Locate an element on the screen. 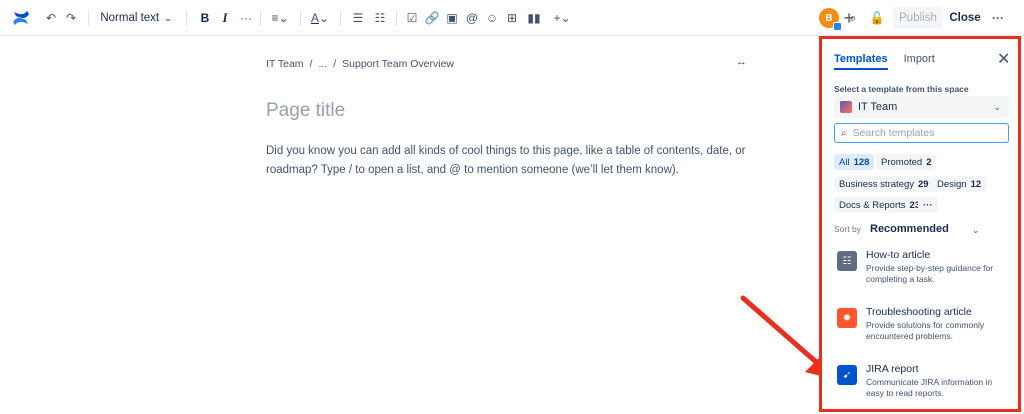 Image resolution: width=1024 pixels, height=414 pixels. search-placeholder: Search templates is located at coordinates (893, 133).